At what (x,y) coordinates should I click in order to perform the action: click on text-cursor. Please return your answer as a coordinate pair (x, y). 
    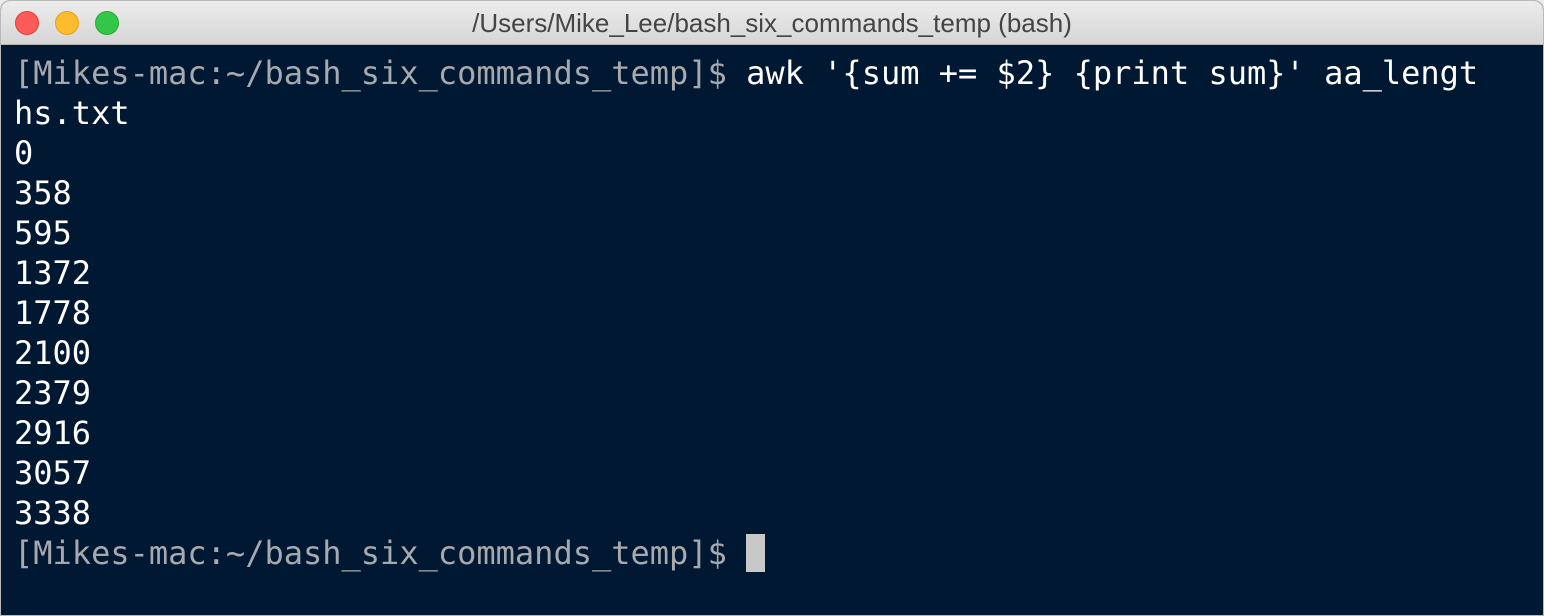
    Looking at the image, I should click on (756, 553).